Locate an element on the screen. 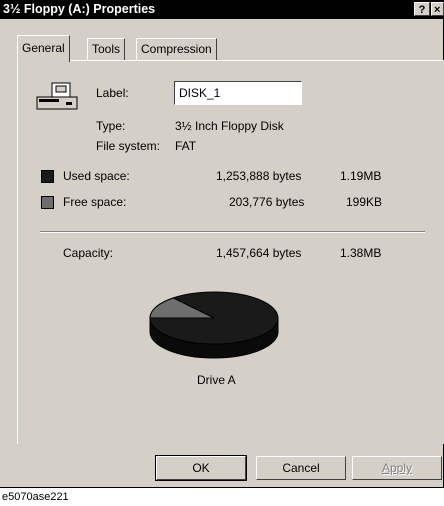 This screenshot has height=506, width=444. apply-button: Apply is located at coordinates (397, 468).